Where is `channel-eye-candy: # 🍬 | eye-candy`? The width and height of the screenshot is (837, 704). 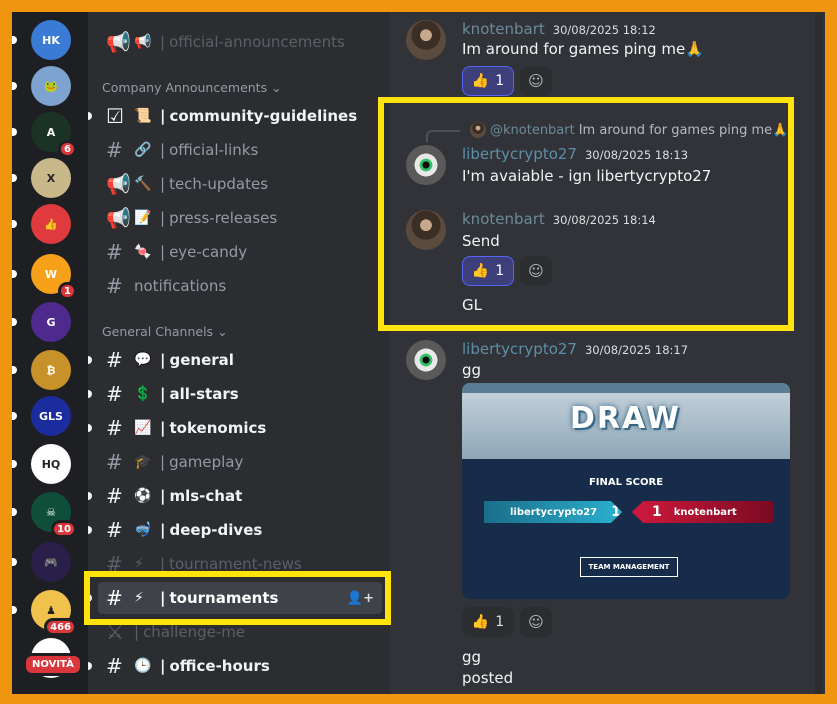 channel-eye-candy: # 🍬 | eye-candy is located at coordinates (240, 252).